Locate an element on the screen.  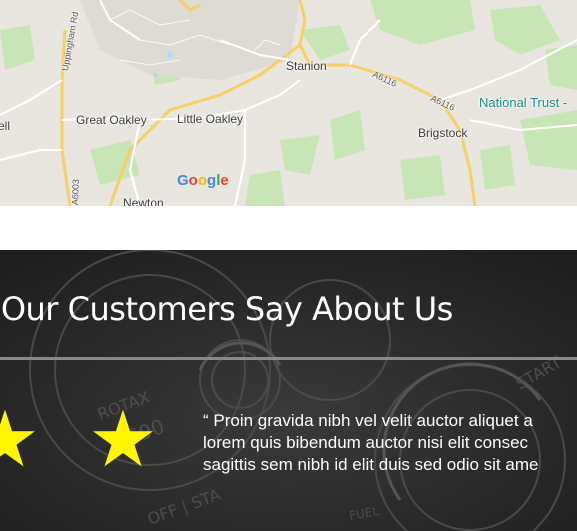
google-logo: Google is located at coordinates (203, 180).